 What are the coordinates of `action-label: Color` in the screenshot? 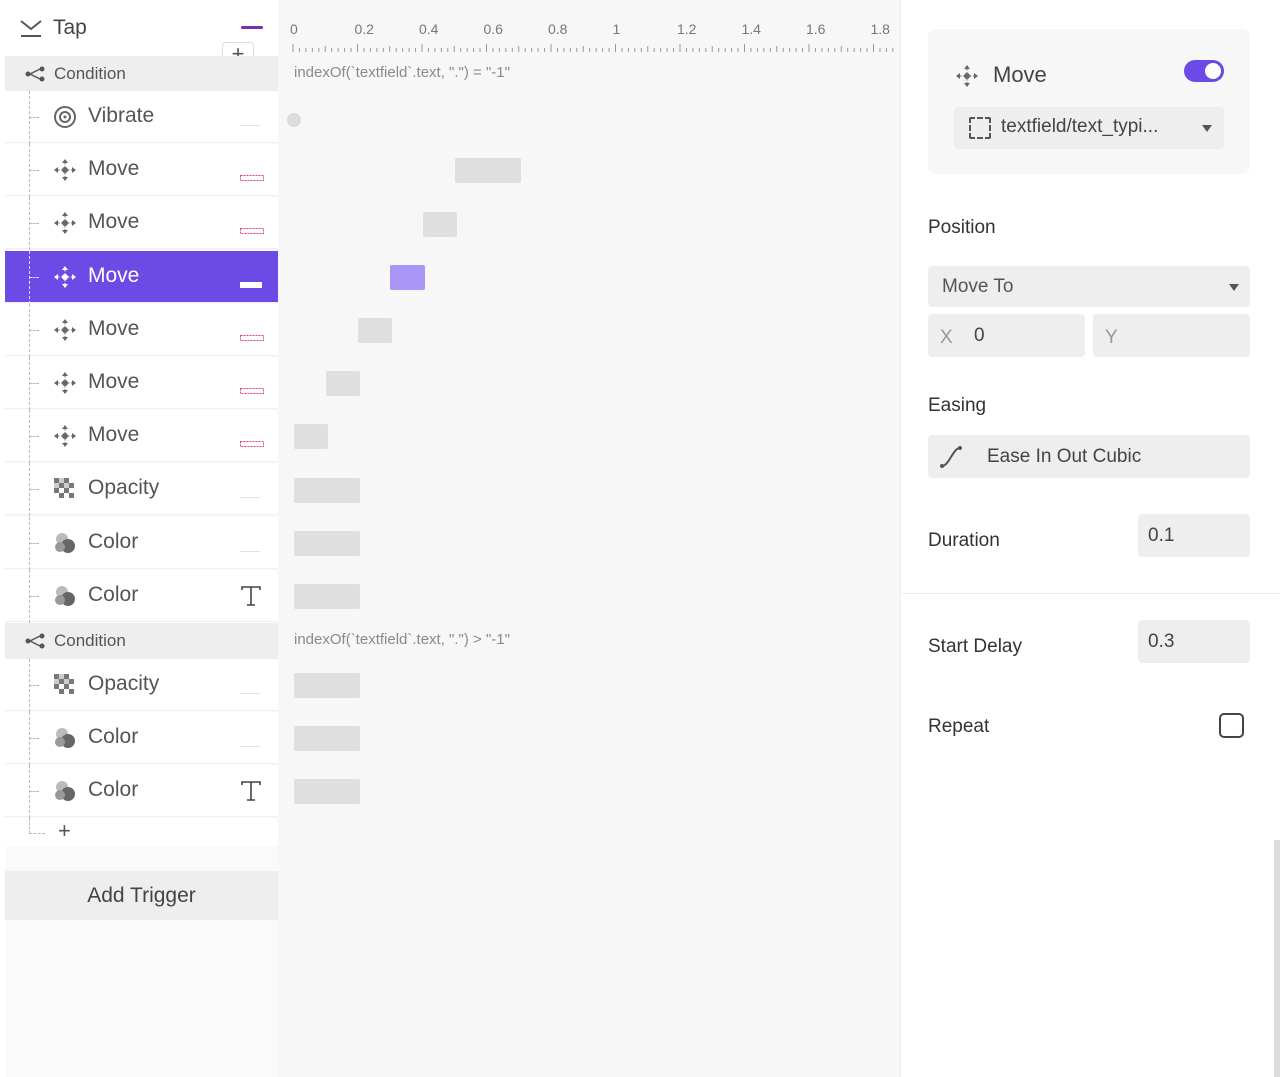 It's located at (113, 594).